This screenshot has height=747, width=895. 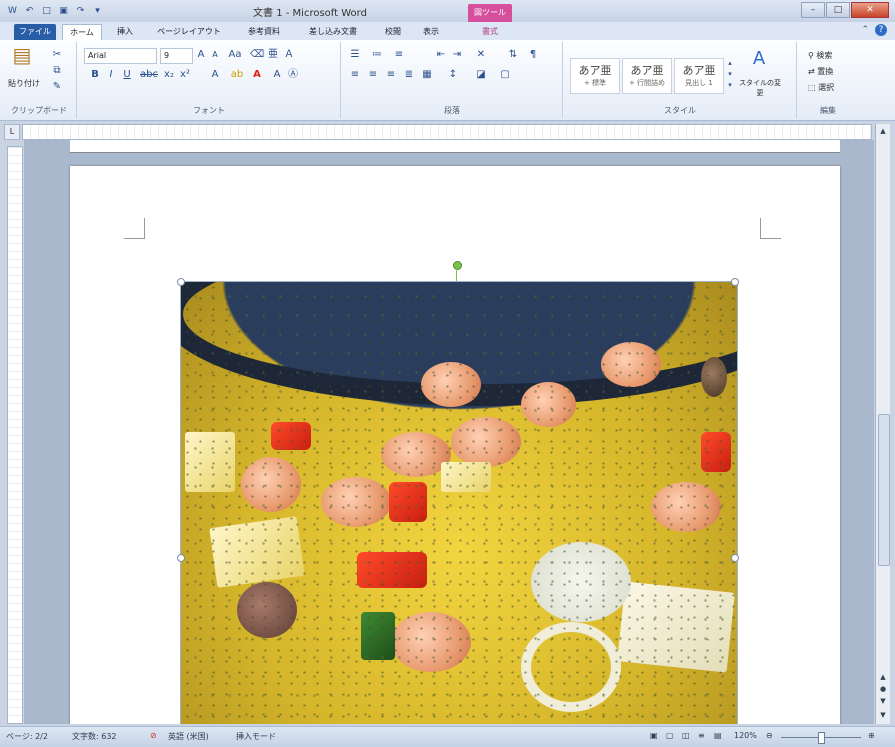 What do you see at coordinates (169, 75) in the screenshot?
I see `subscript-icon: x₂` at bounding box center [169, 75].